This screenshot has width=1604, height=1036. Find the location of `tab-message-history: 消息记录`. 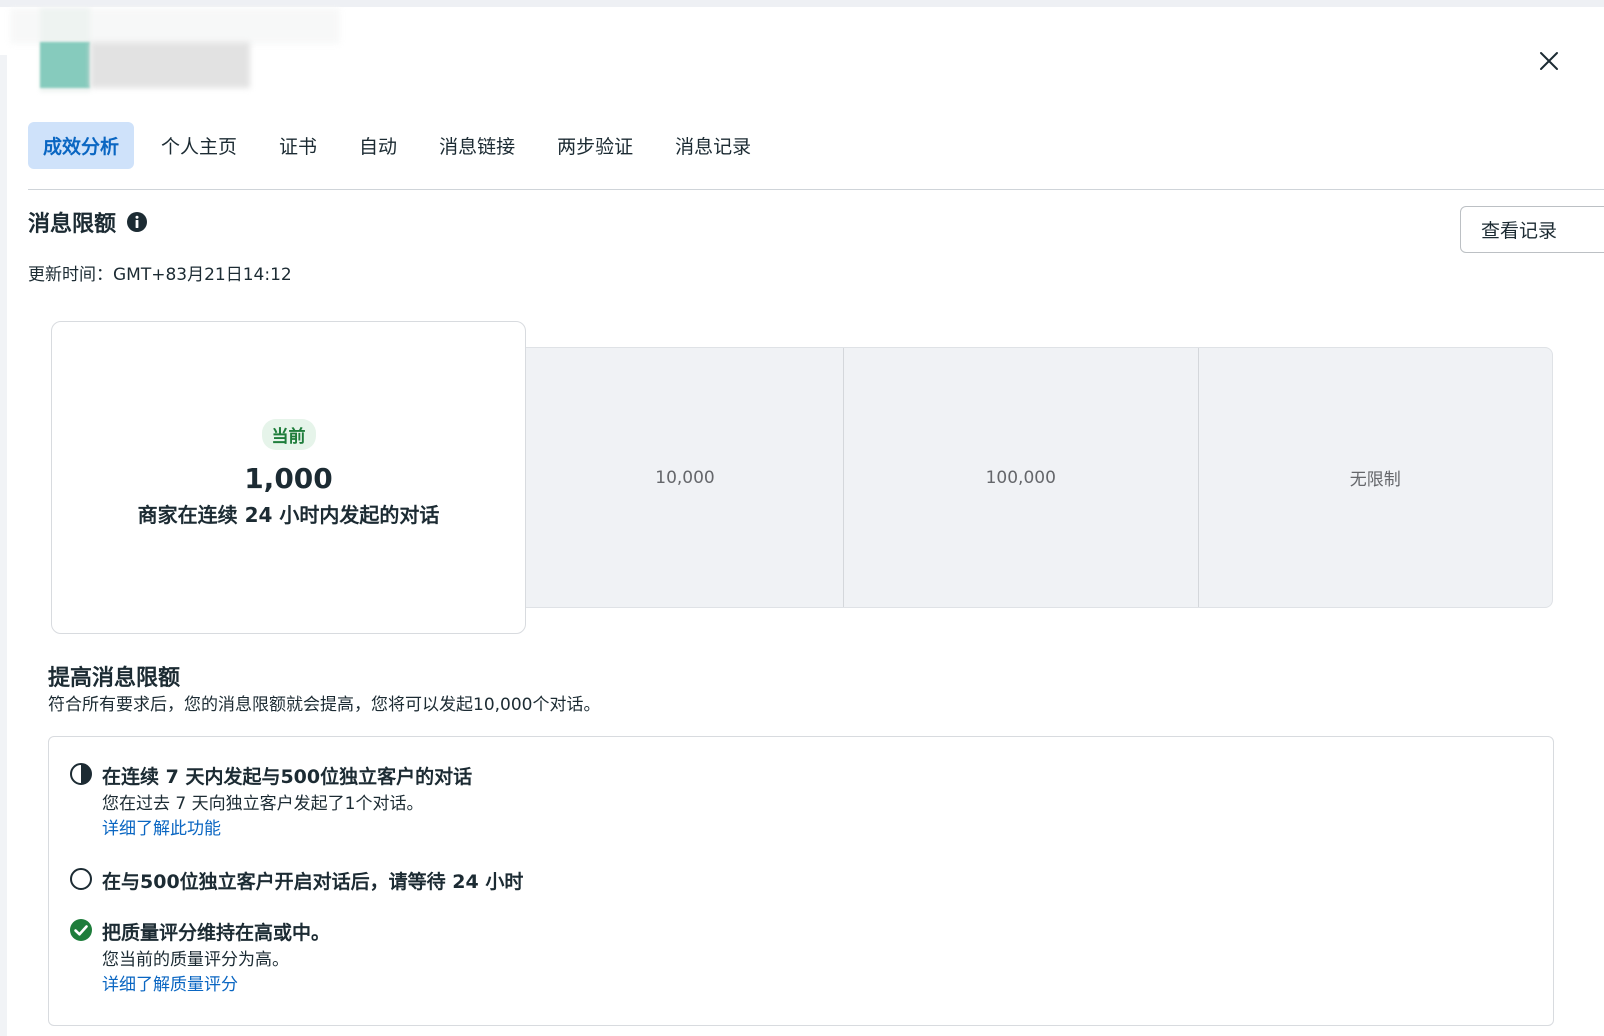

tab-message-history: 消息记录 is located at coordinates (713, 145).